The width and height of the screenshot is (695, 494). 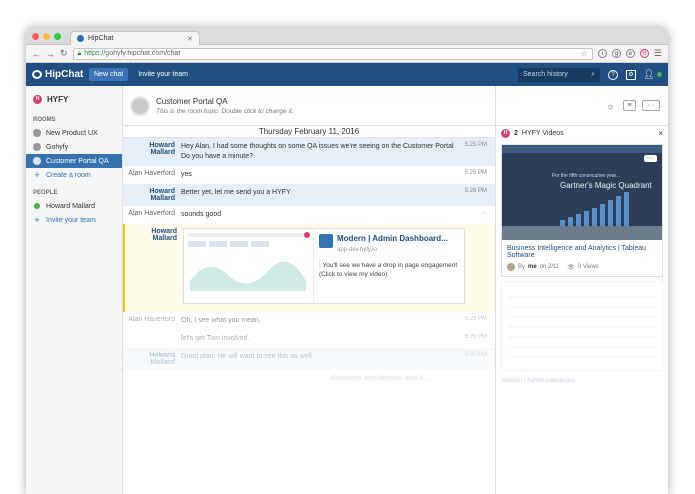 What do you see at coordinates (347, 36) in the screenshot?
I see `tab-bar: HipChat ✕` at bounding box center [347, 36].